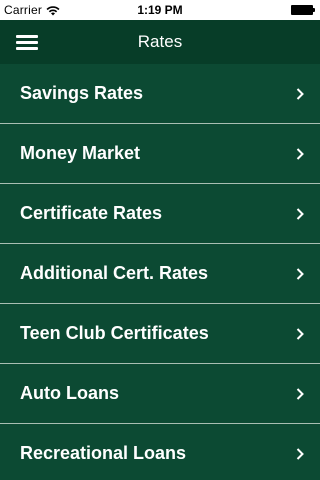 The height and width of the screenshot is (480, 320). What do you see at coordinates (160, 154) in the screenshot?
I see `list-item-money-market: Money Market` at bounding box center [160, 154].